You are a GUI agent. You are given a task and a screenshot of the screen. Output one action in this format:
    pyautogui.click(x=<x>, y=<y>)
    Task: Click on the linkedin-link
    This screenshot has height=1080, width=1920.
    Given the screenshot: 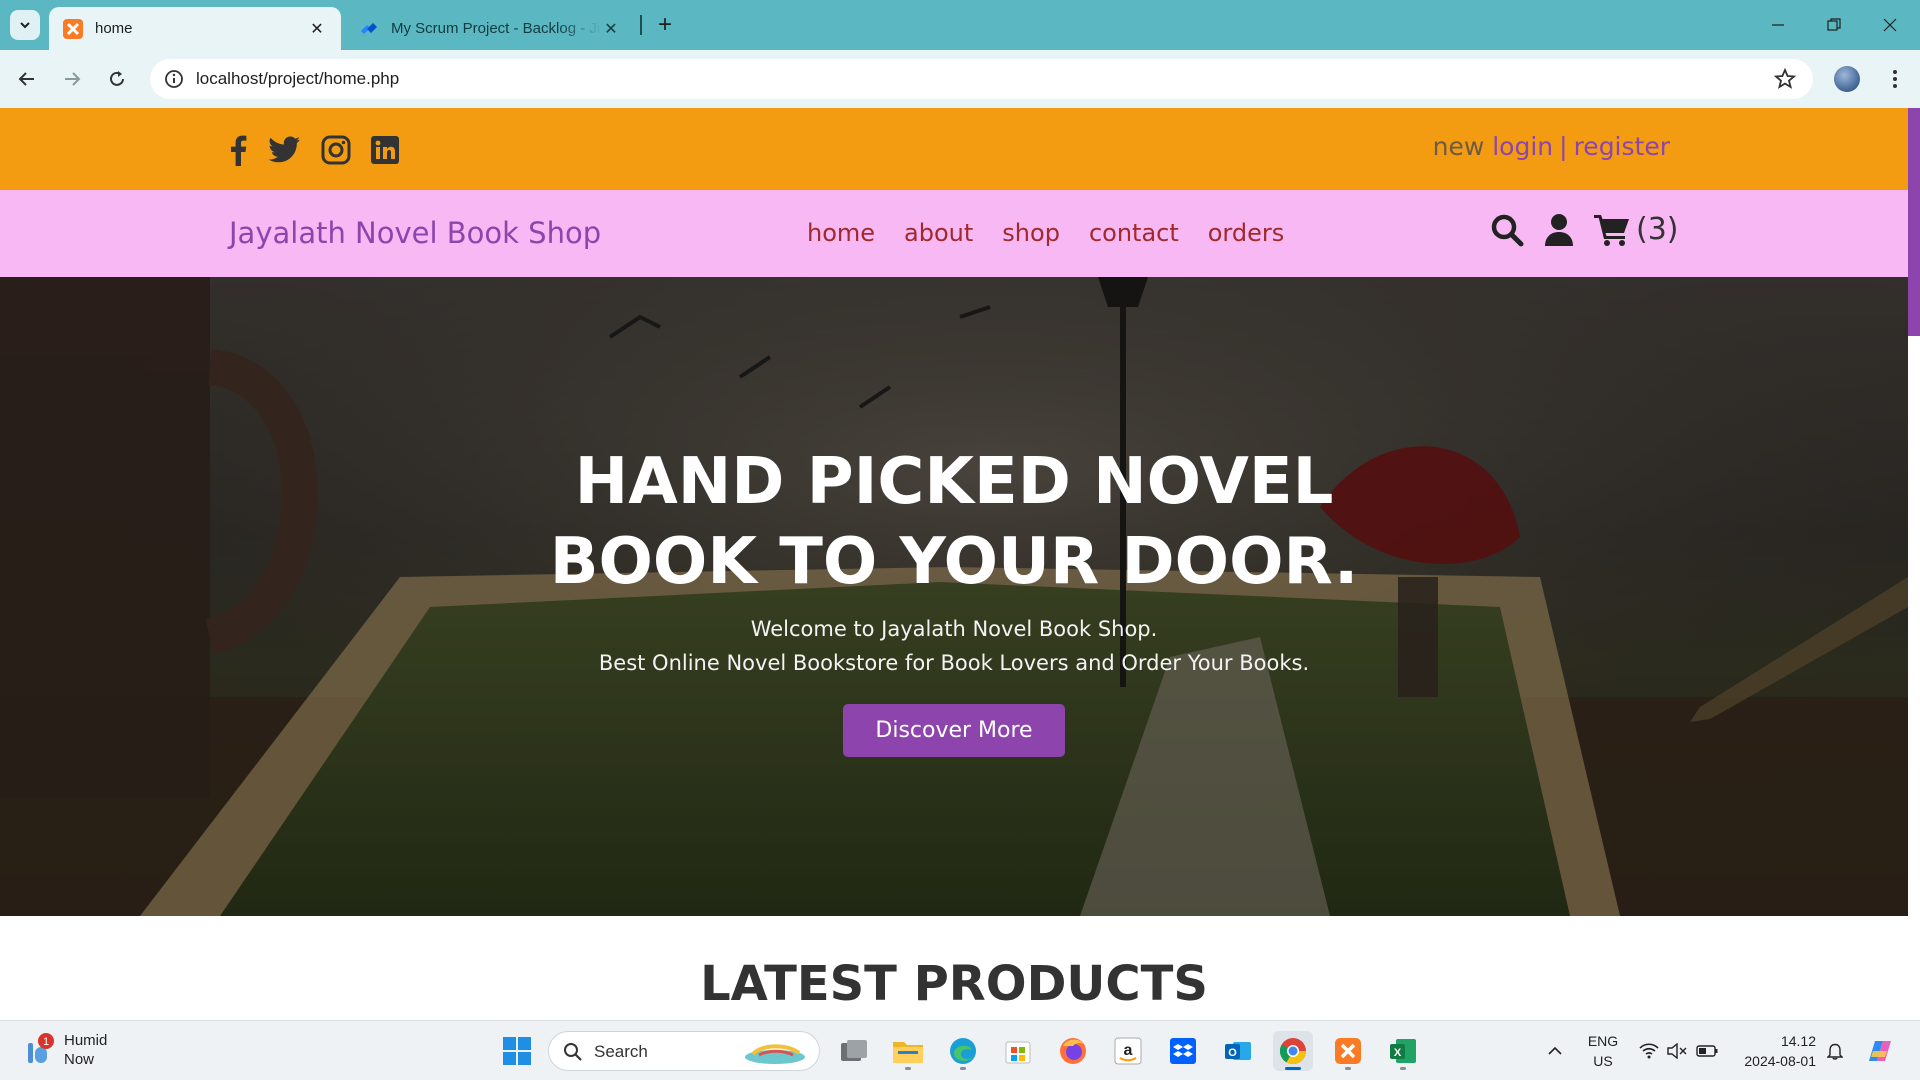 What is the action you would take?
    pyautogui.click(x=385, y=150)
    